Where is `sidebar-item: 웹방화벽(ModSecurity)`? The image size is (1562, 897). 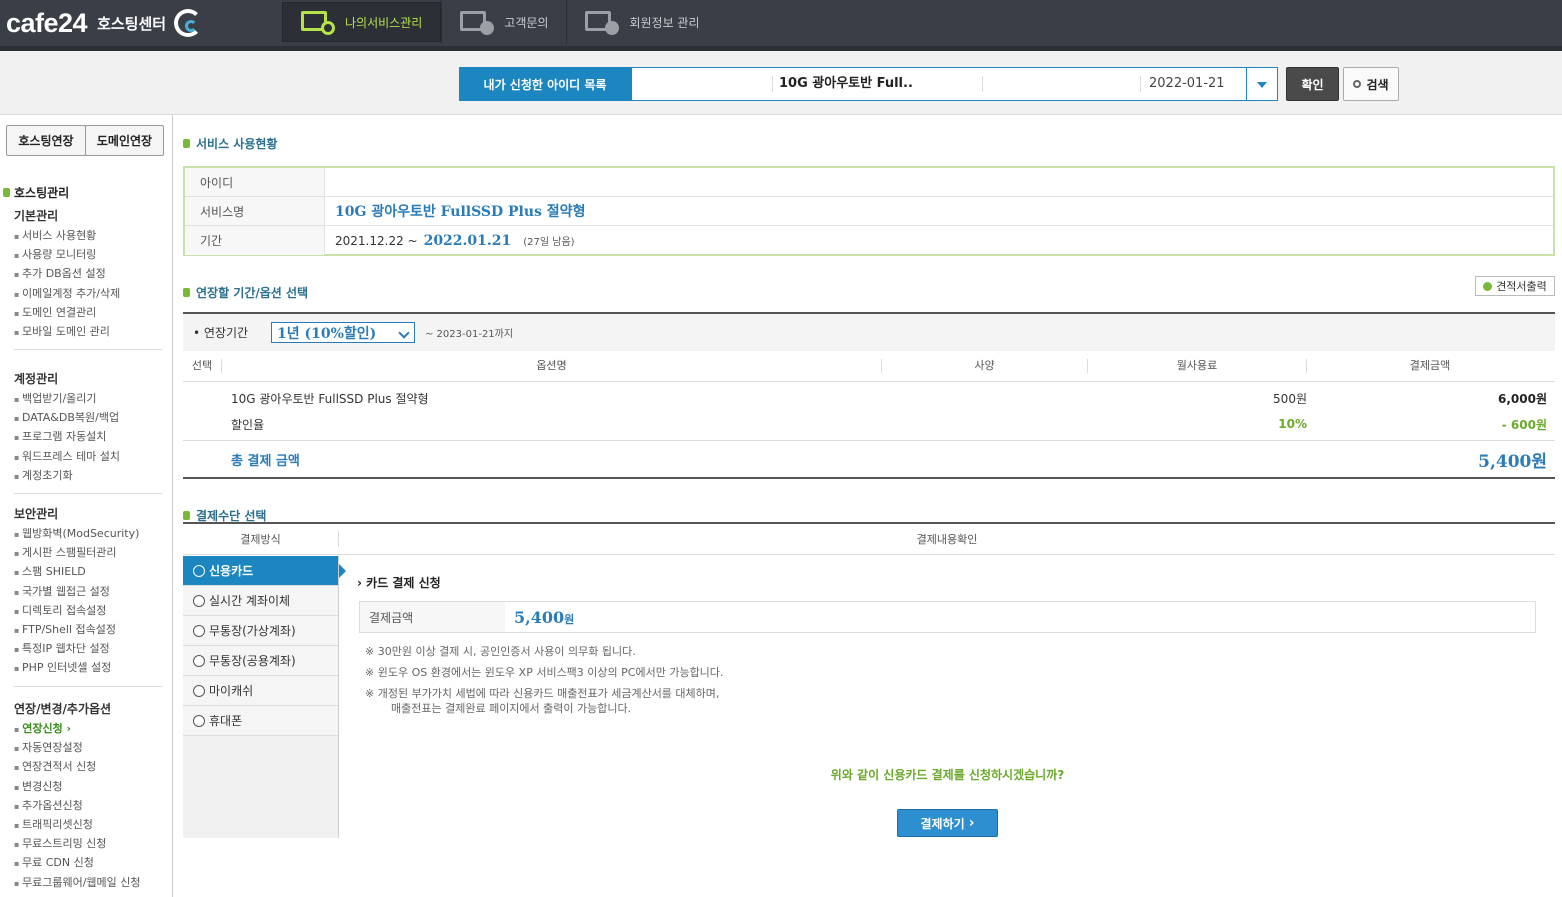
sidebar-item: 웹방화벽(ModSecurity) is located at coordinates (88, 533).